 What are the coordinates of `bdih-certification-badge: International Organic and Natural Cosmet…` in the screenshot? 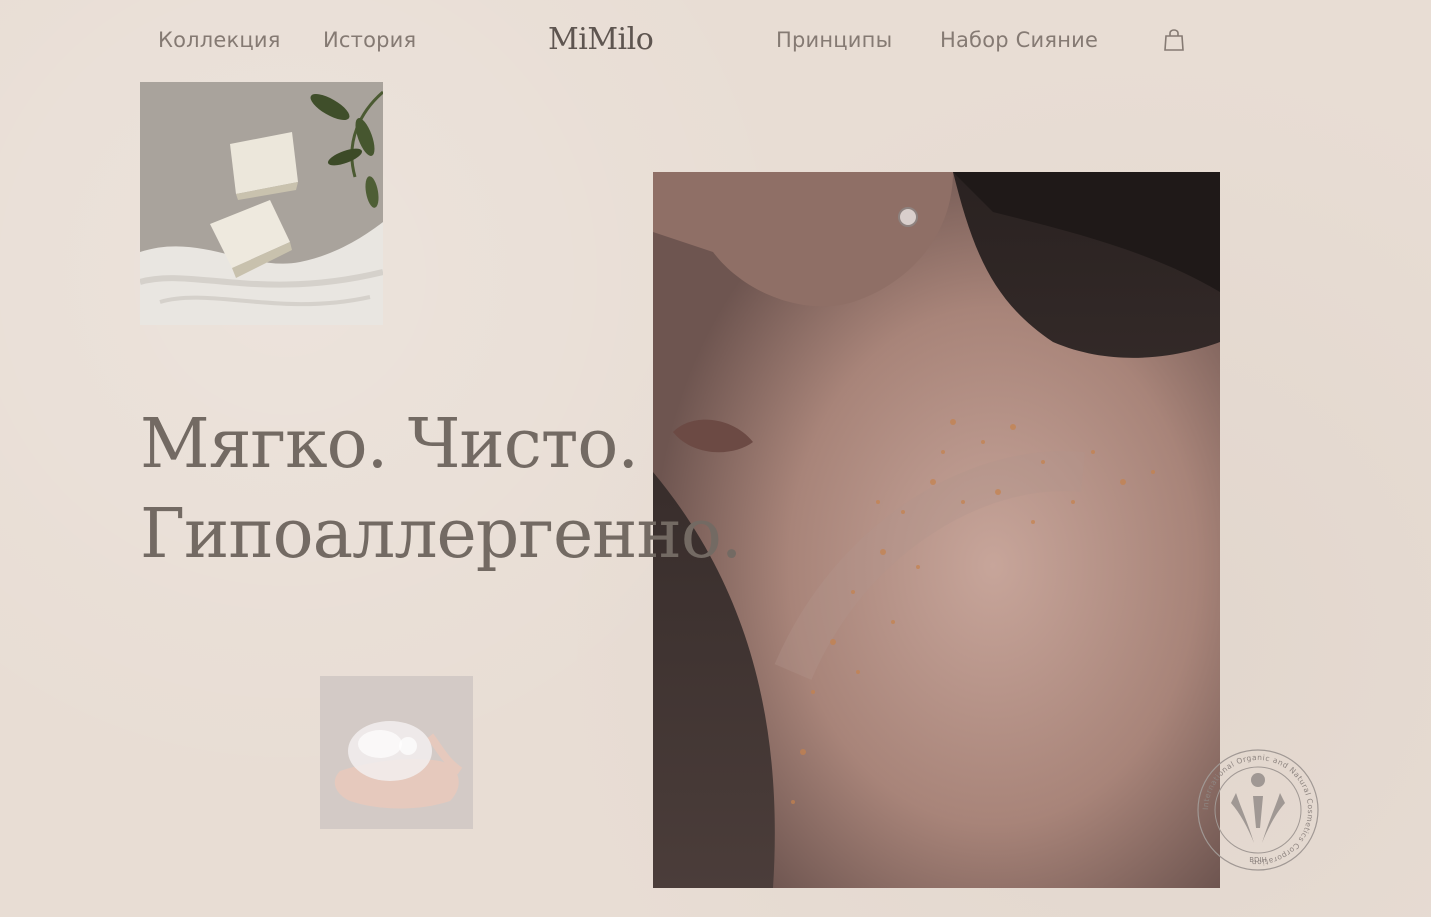 It's located at (1258, 810).